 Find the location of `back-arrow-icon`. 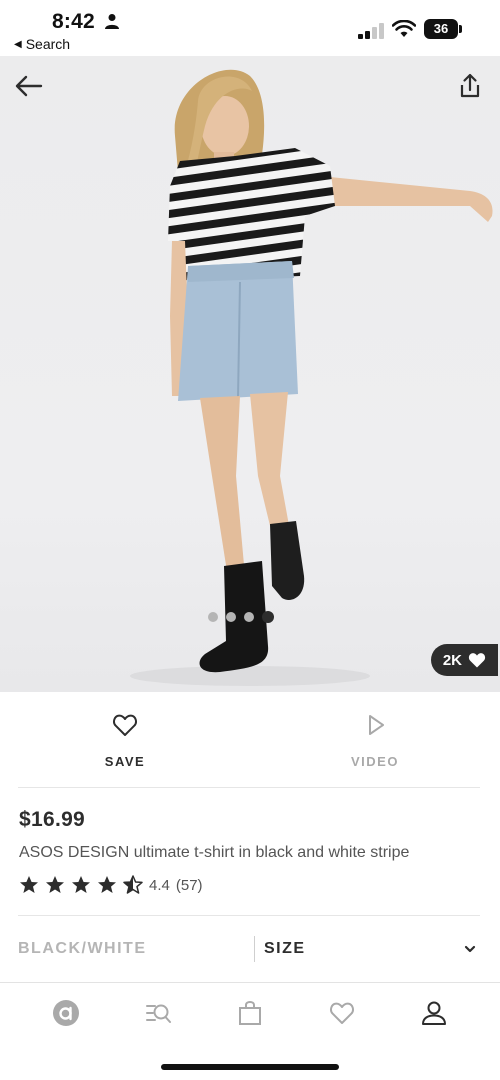

back-arrow-icon is located at coordinates (29, 86).